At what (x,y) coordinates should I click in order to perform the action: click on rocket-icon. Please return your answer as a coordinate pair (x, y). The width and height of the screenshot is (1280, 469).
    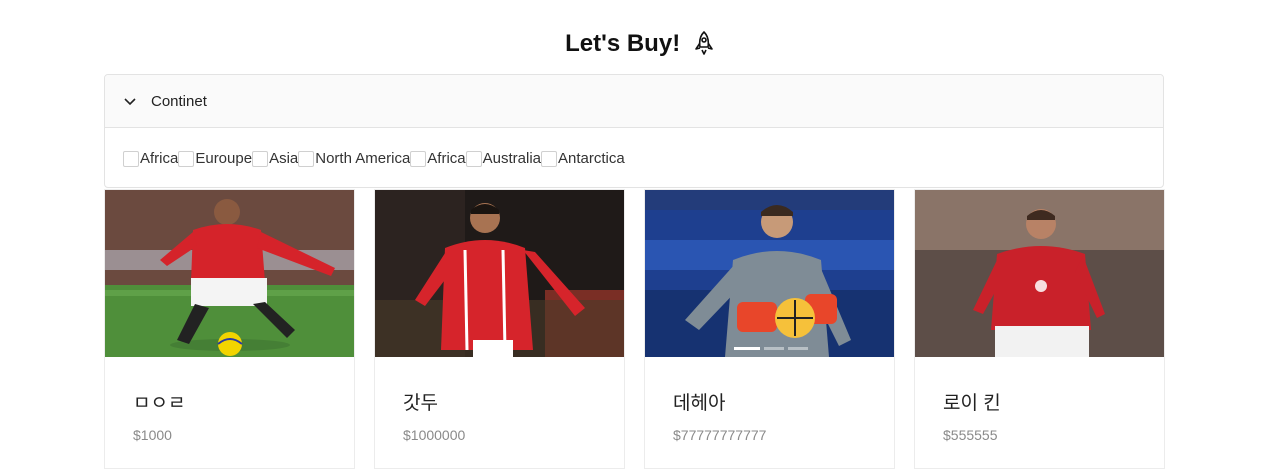
    Looking at the image, I should click on (704, 46).